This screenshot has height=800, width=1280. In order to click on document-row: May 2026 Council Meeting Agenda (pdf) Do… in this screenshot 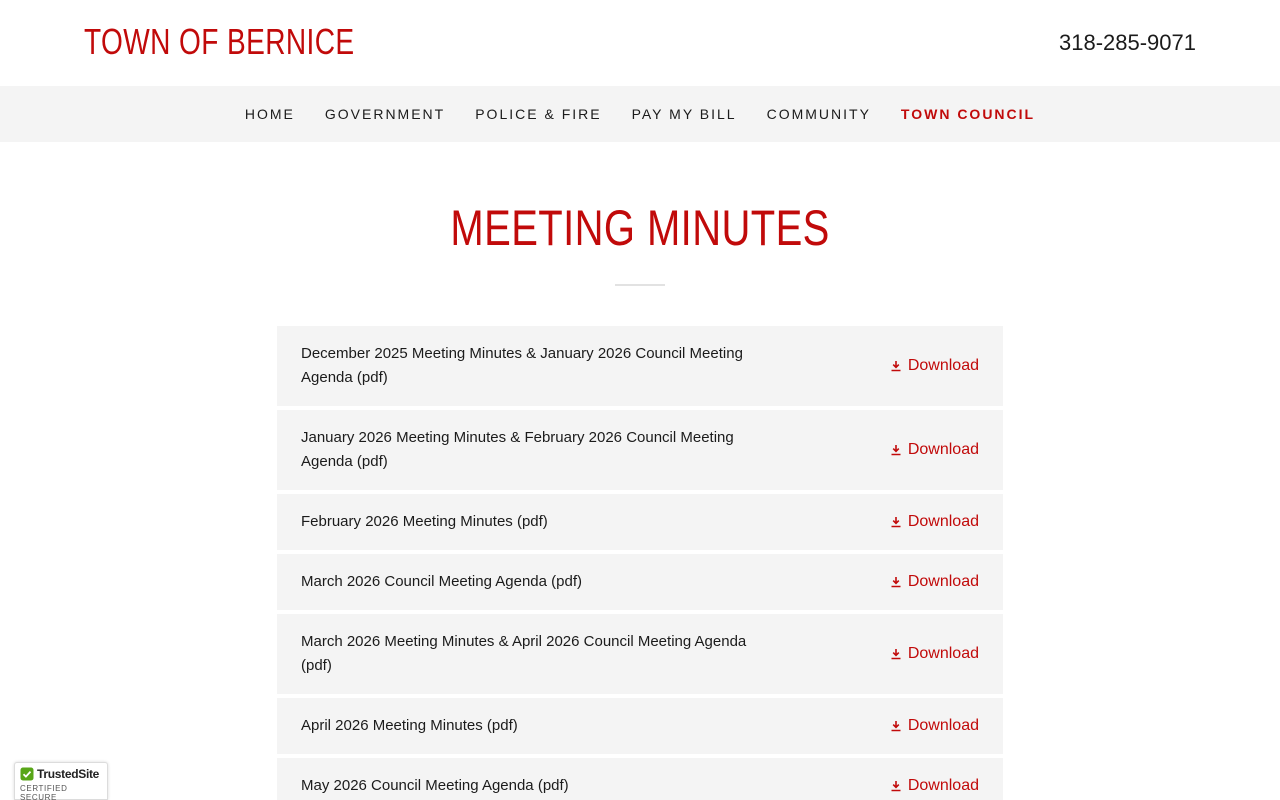, I will do `click(640, 779)`.